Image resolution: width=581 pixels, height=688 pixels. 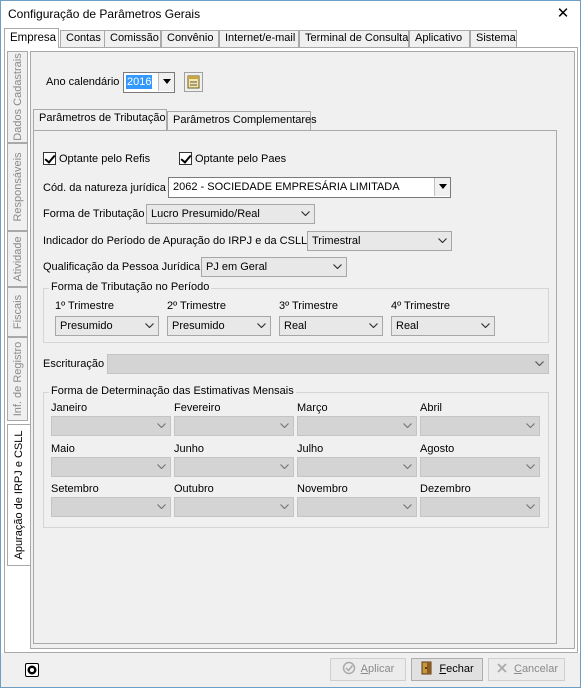 I want to click on forma-tributacao-label: Forma de Tributação, so click(x=94, y=214).